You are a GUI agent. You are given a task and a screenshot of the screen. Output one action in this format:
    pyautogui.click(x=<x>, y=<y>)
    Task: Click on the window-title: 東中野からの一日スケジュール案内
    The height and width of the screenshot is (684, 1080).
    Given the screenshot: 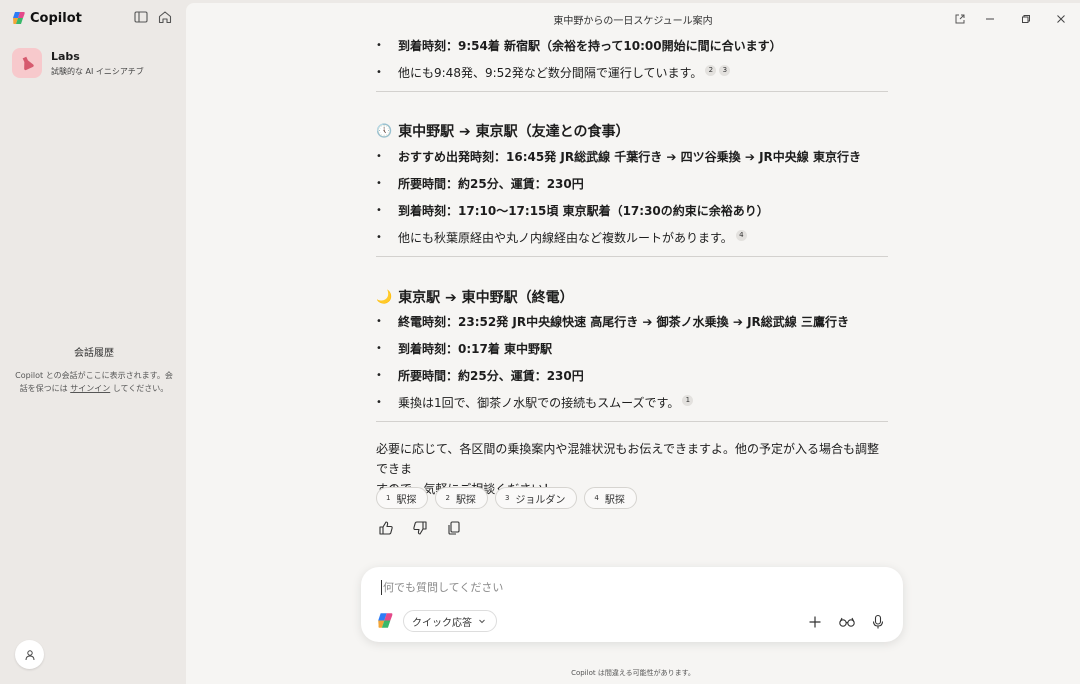 What is the action you would take?
    pyautogui.click(x=633, y=21)
    